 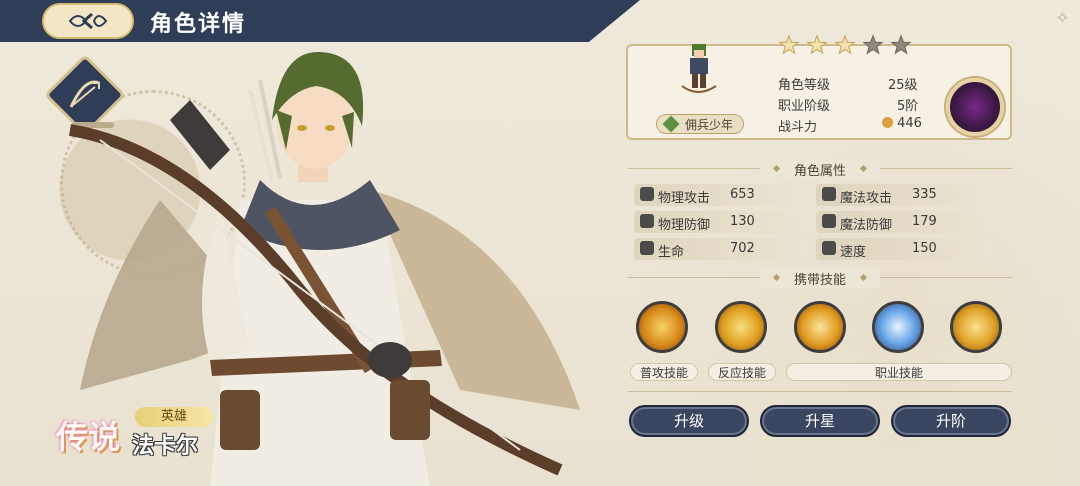 I want to click on rarity-badge: 传说, so click(x=88, y=435).